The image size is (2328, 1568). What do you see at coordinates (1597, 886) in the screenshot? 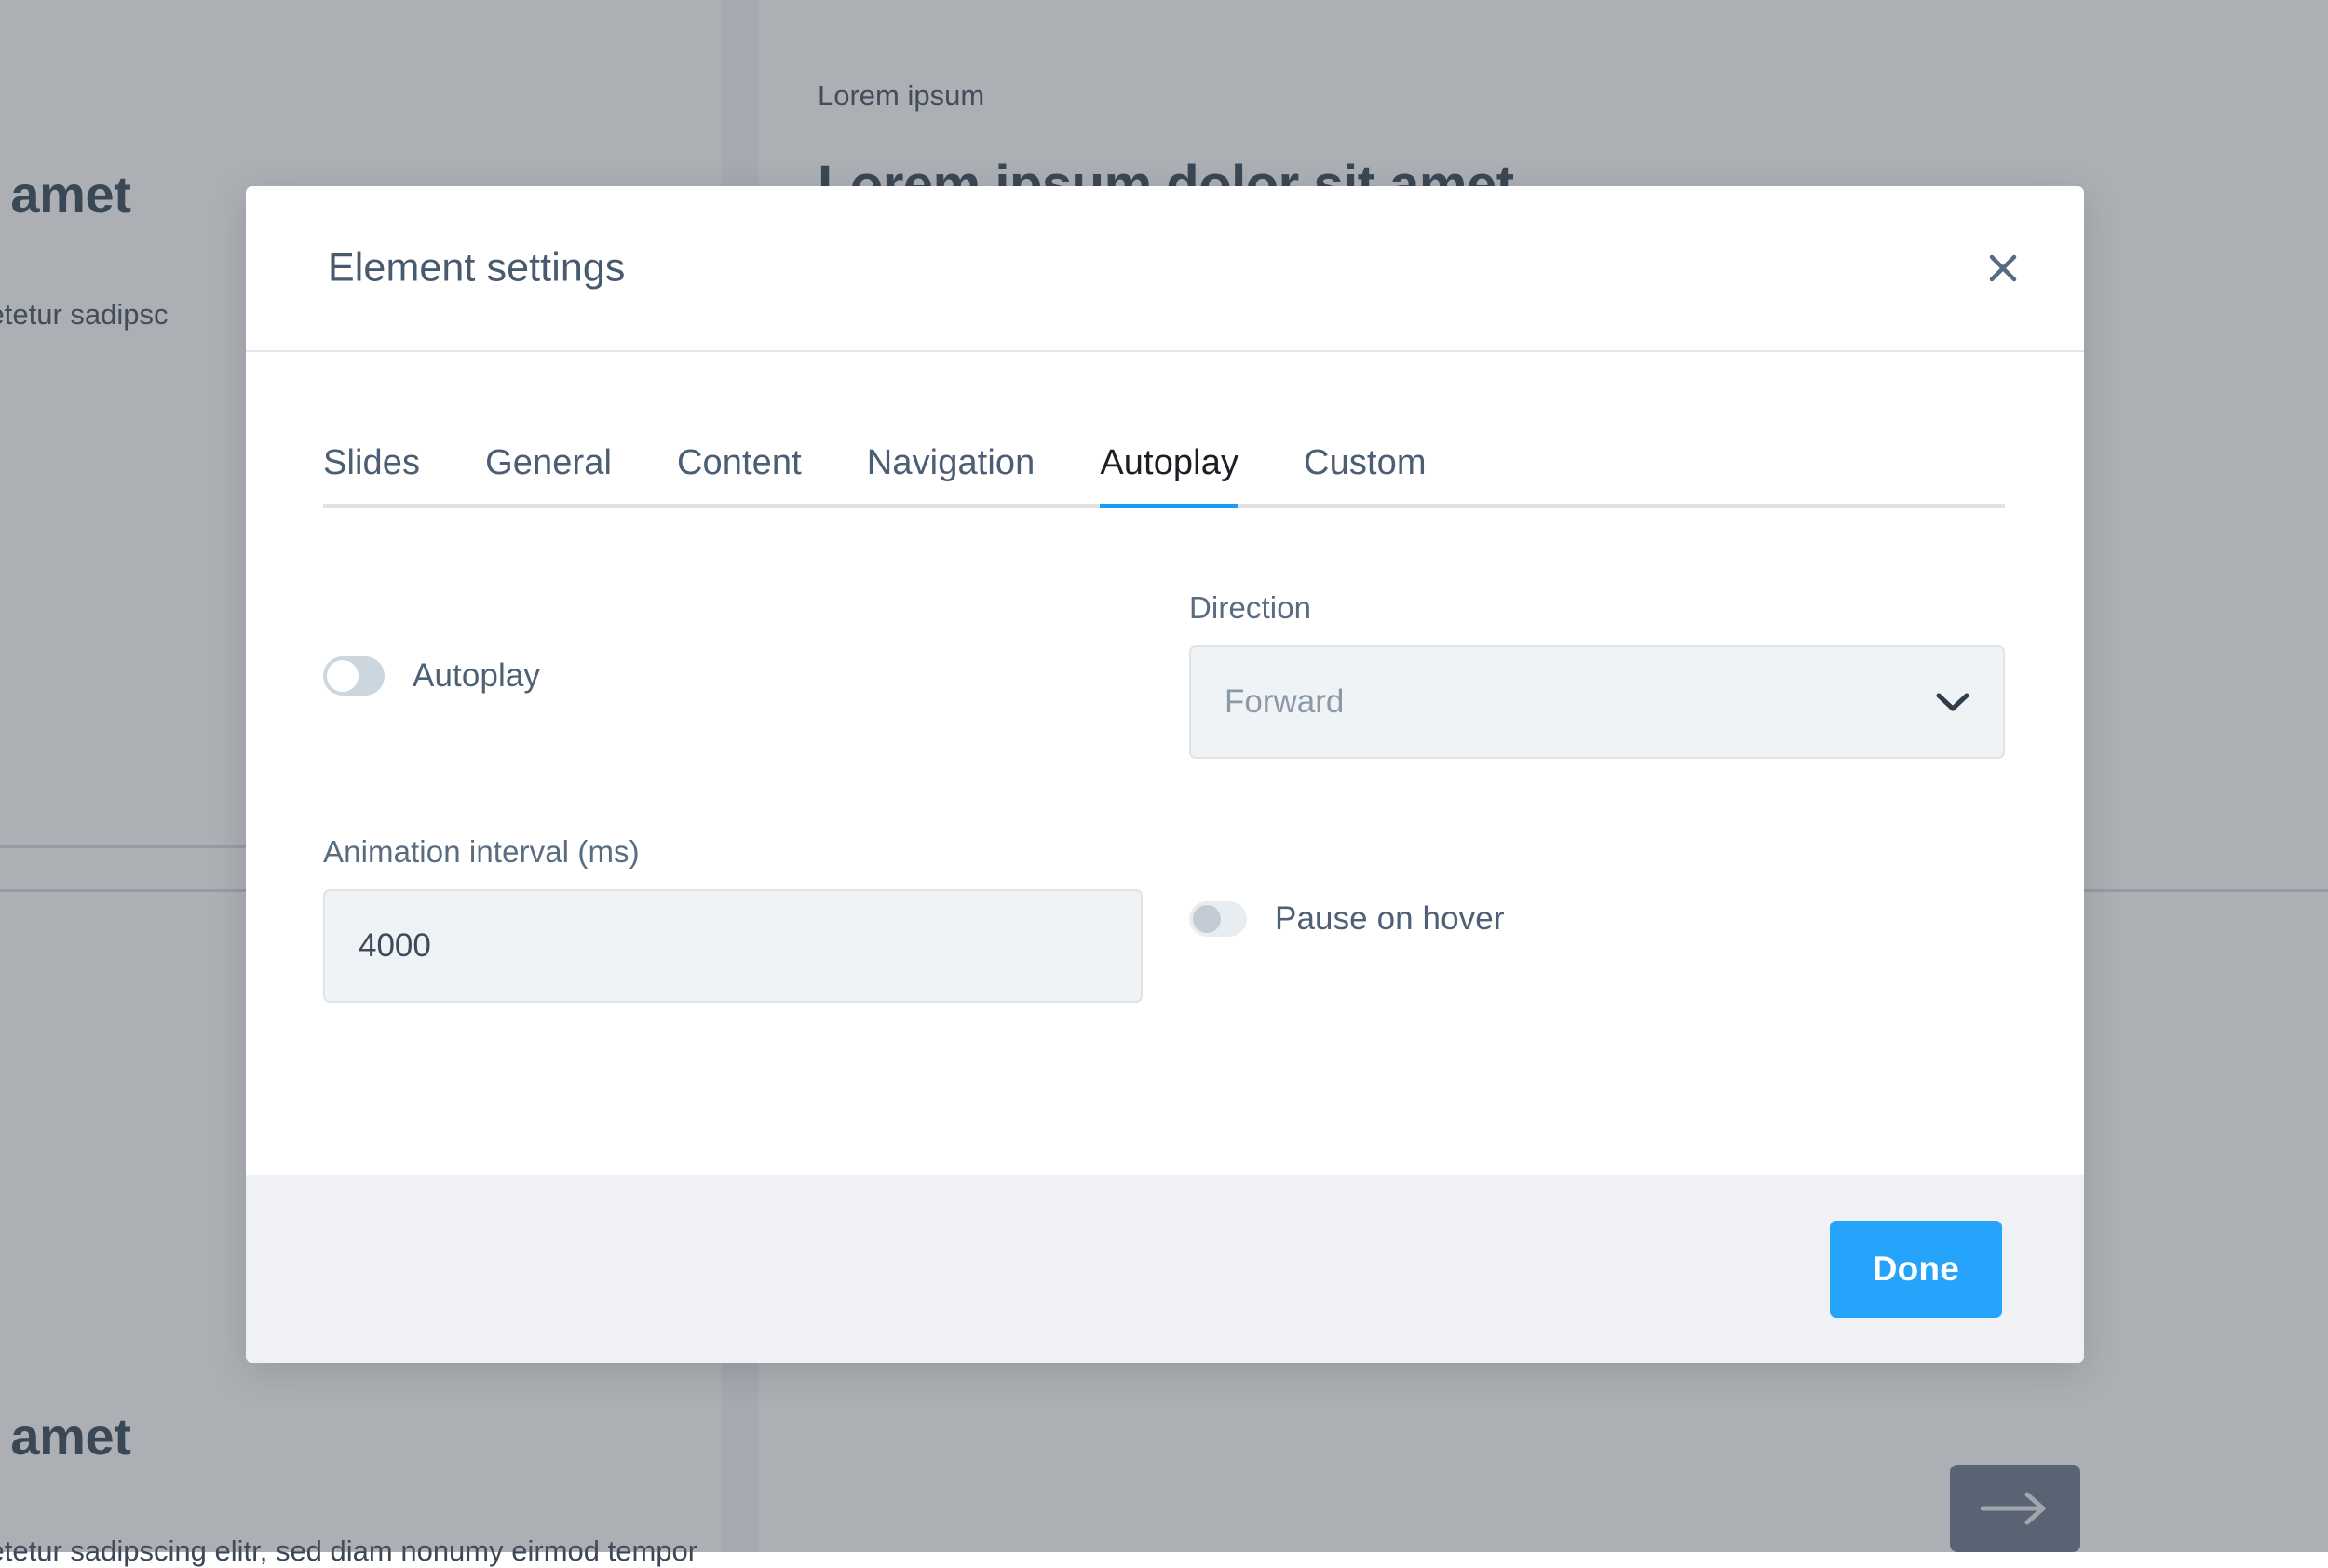
I see `pause-on-hover-cell: Pause on hover` at bounding box center [1597, 886].